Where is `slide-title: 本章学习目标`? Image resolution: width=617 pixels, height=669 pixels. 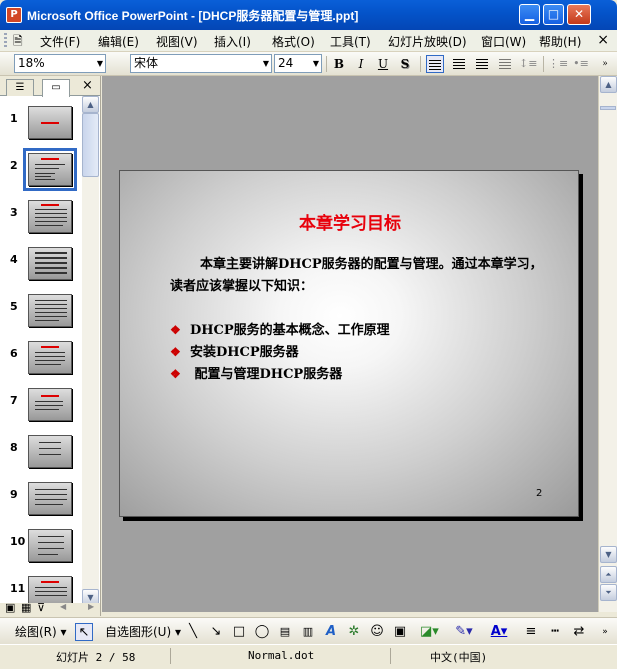
slide-title: 本章学习目标 is located at coordinates (350, 221).